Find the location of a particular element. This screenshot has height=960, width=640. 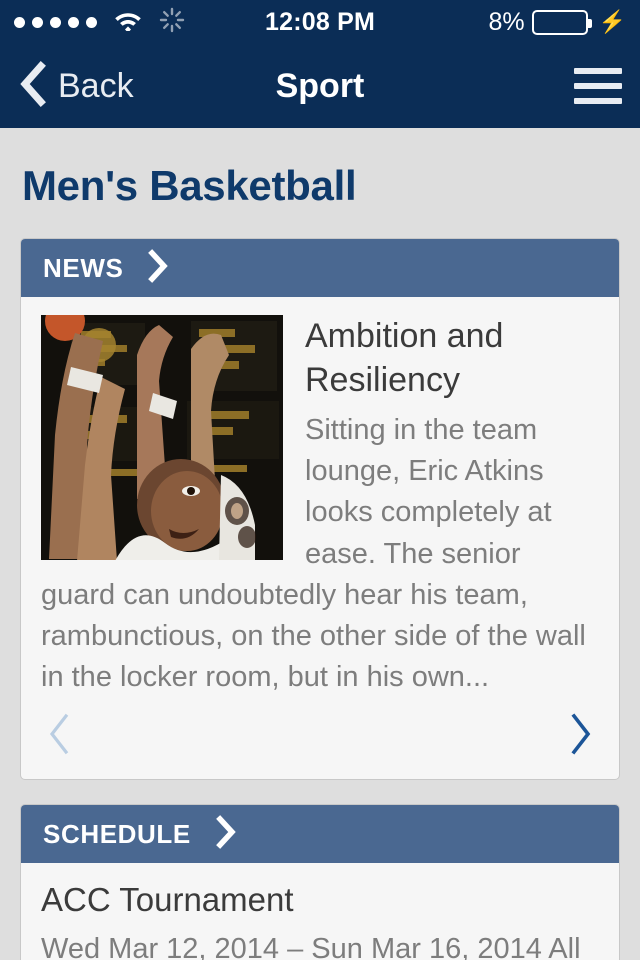

back-button: Back is located at coordinates (76, 86).